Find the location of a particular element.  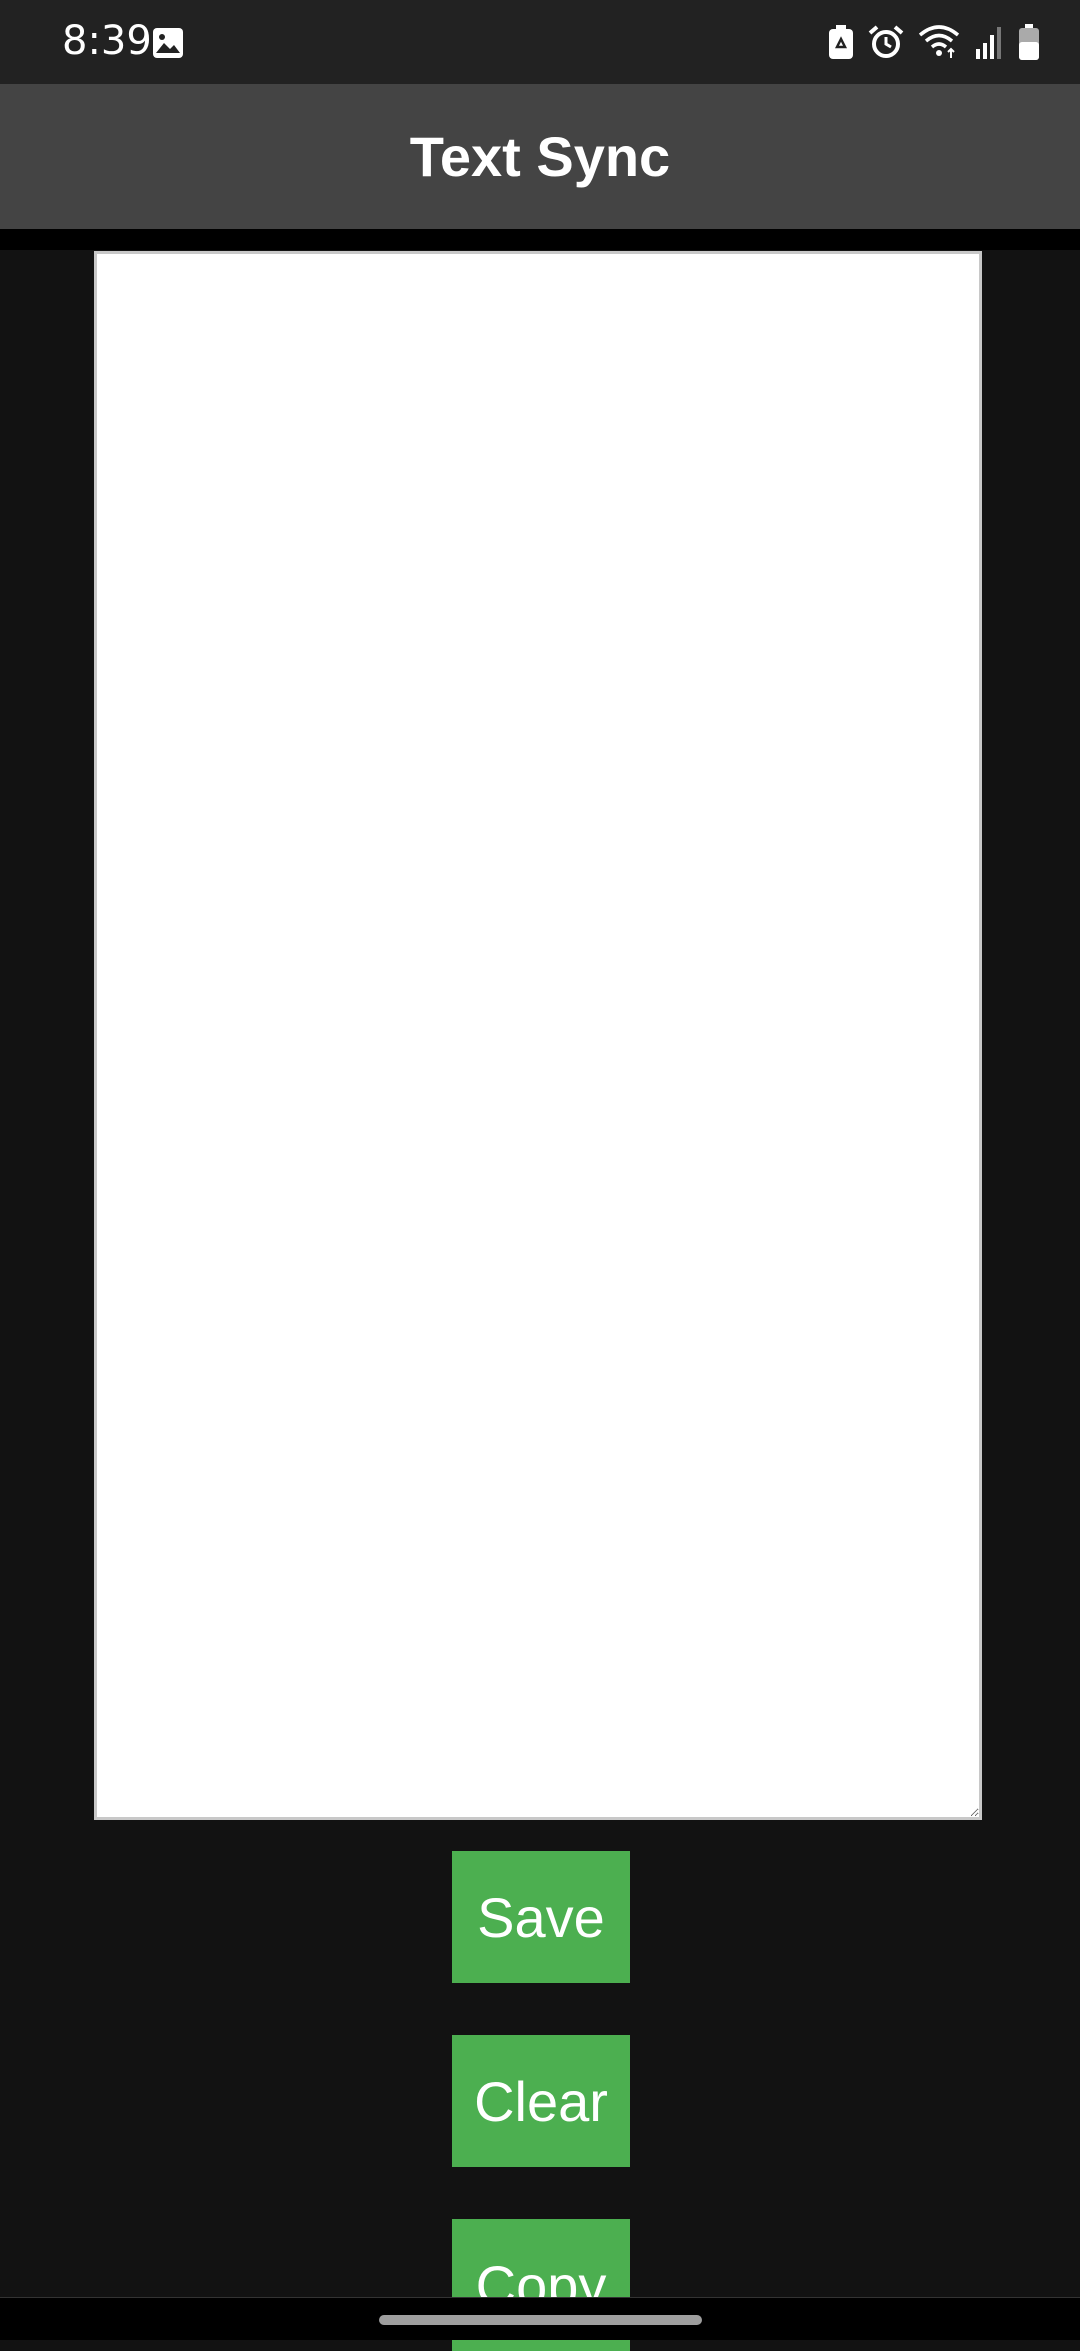

battery-icon is located at coordinates (1029, 42).